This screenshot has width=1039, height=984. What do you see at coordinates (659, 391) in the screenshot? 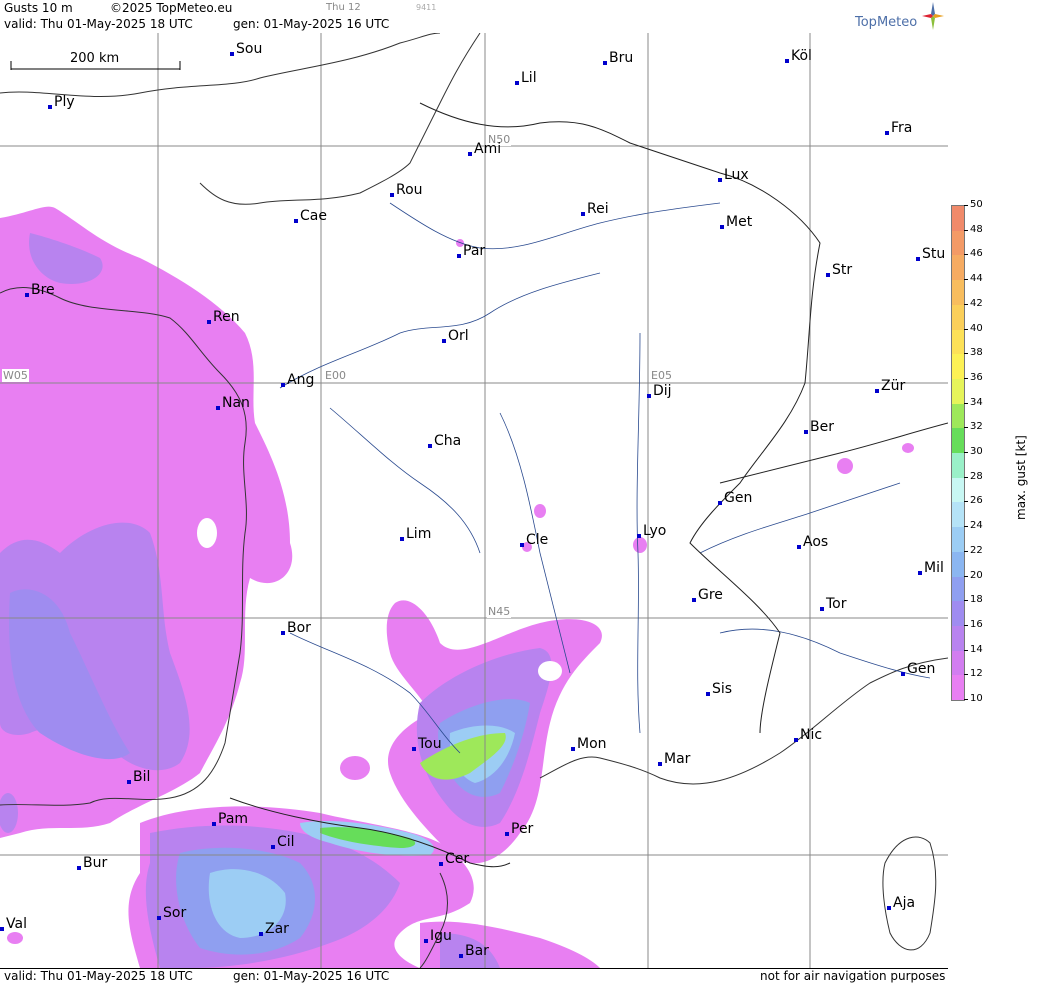
I see `city-dij: Dij` at bounding box center [659, 391].